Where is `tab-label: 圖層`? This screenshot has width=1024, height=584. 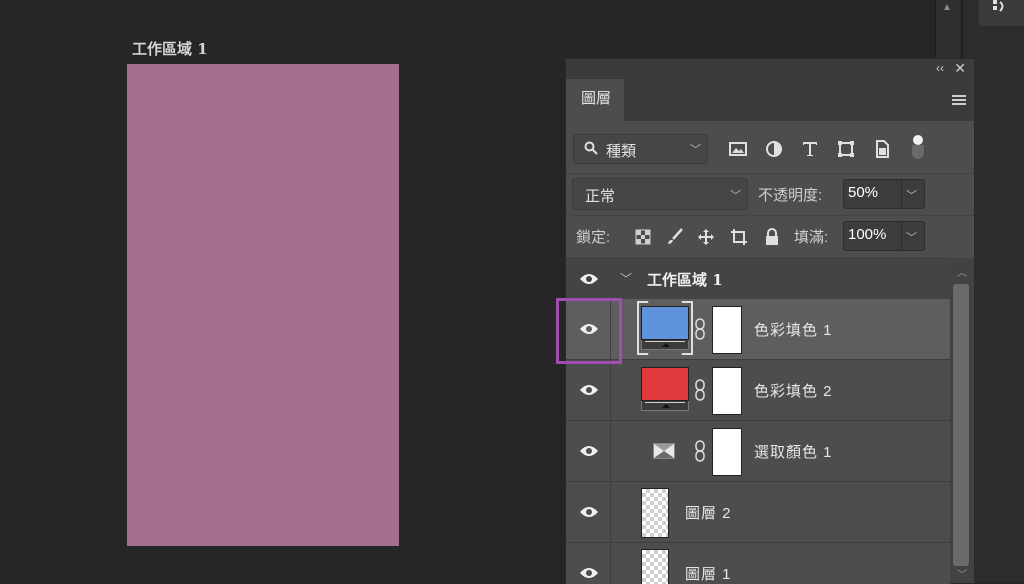 tab-label: 圖層 is located at coordinates (596, 98).